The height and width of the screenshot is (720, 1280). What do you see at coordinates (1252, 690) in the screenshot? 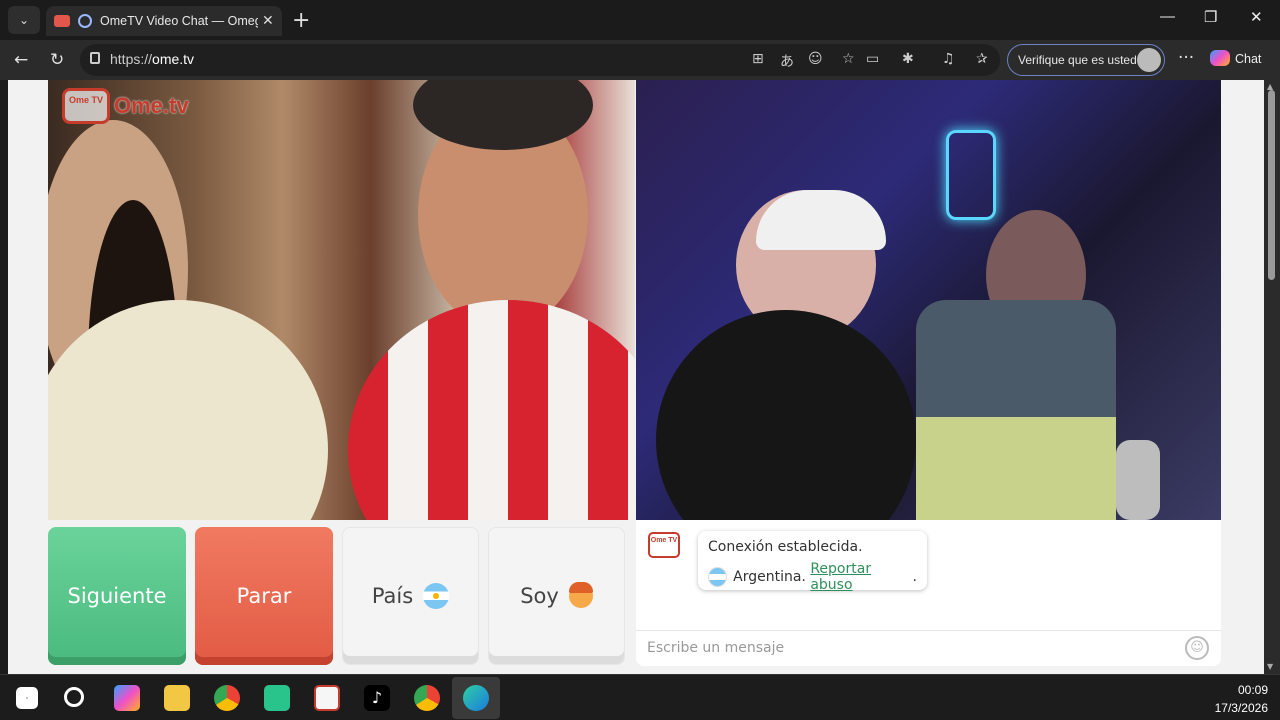
I see `clock-time: 00:09` at bounding box center [1252, 690].